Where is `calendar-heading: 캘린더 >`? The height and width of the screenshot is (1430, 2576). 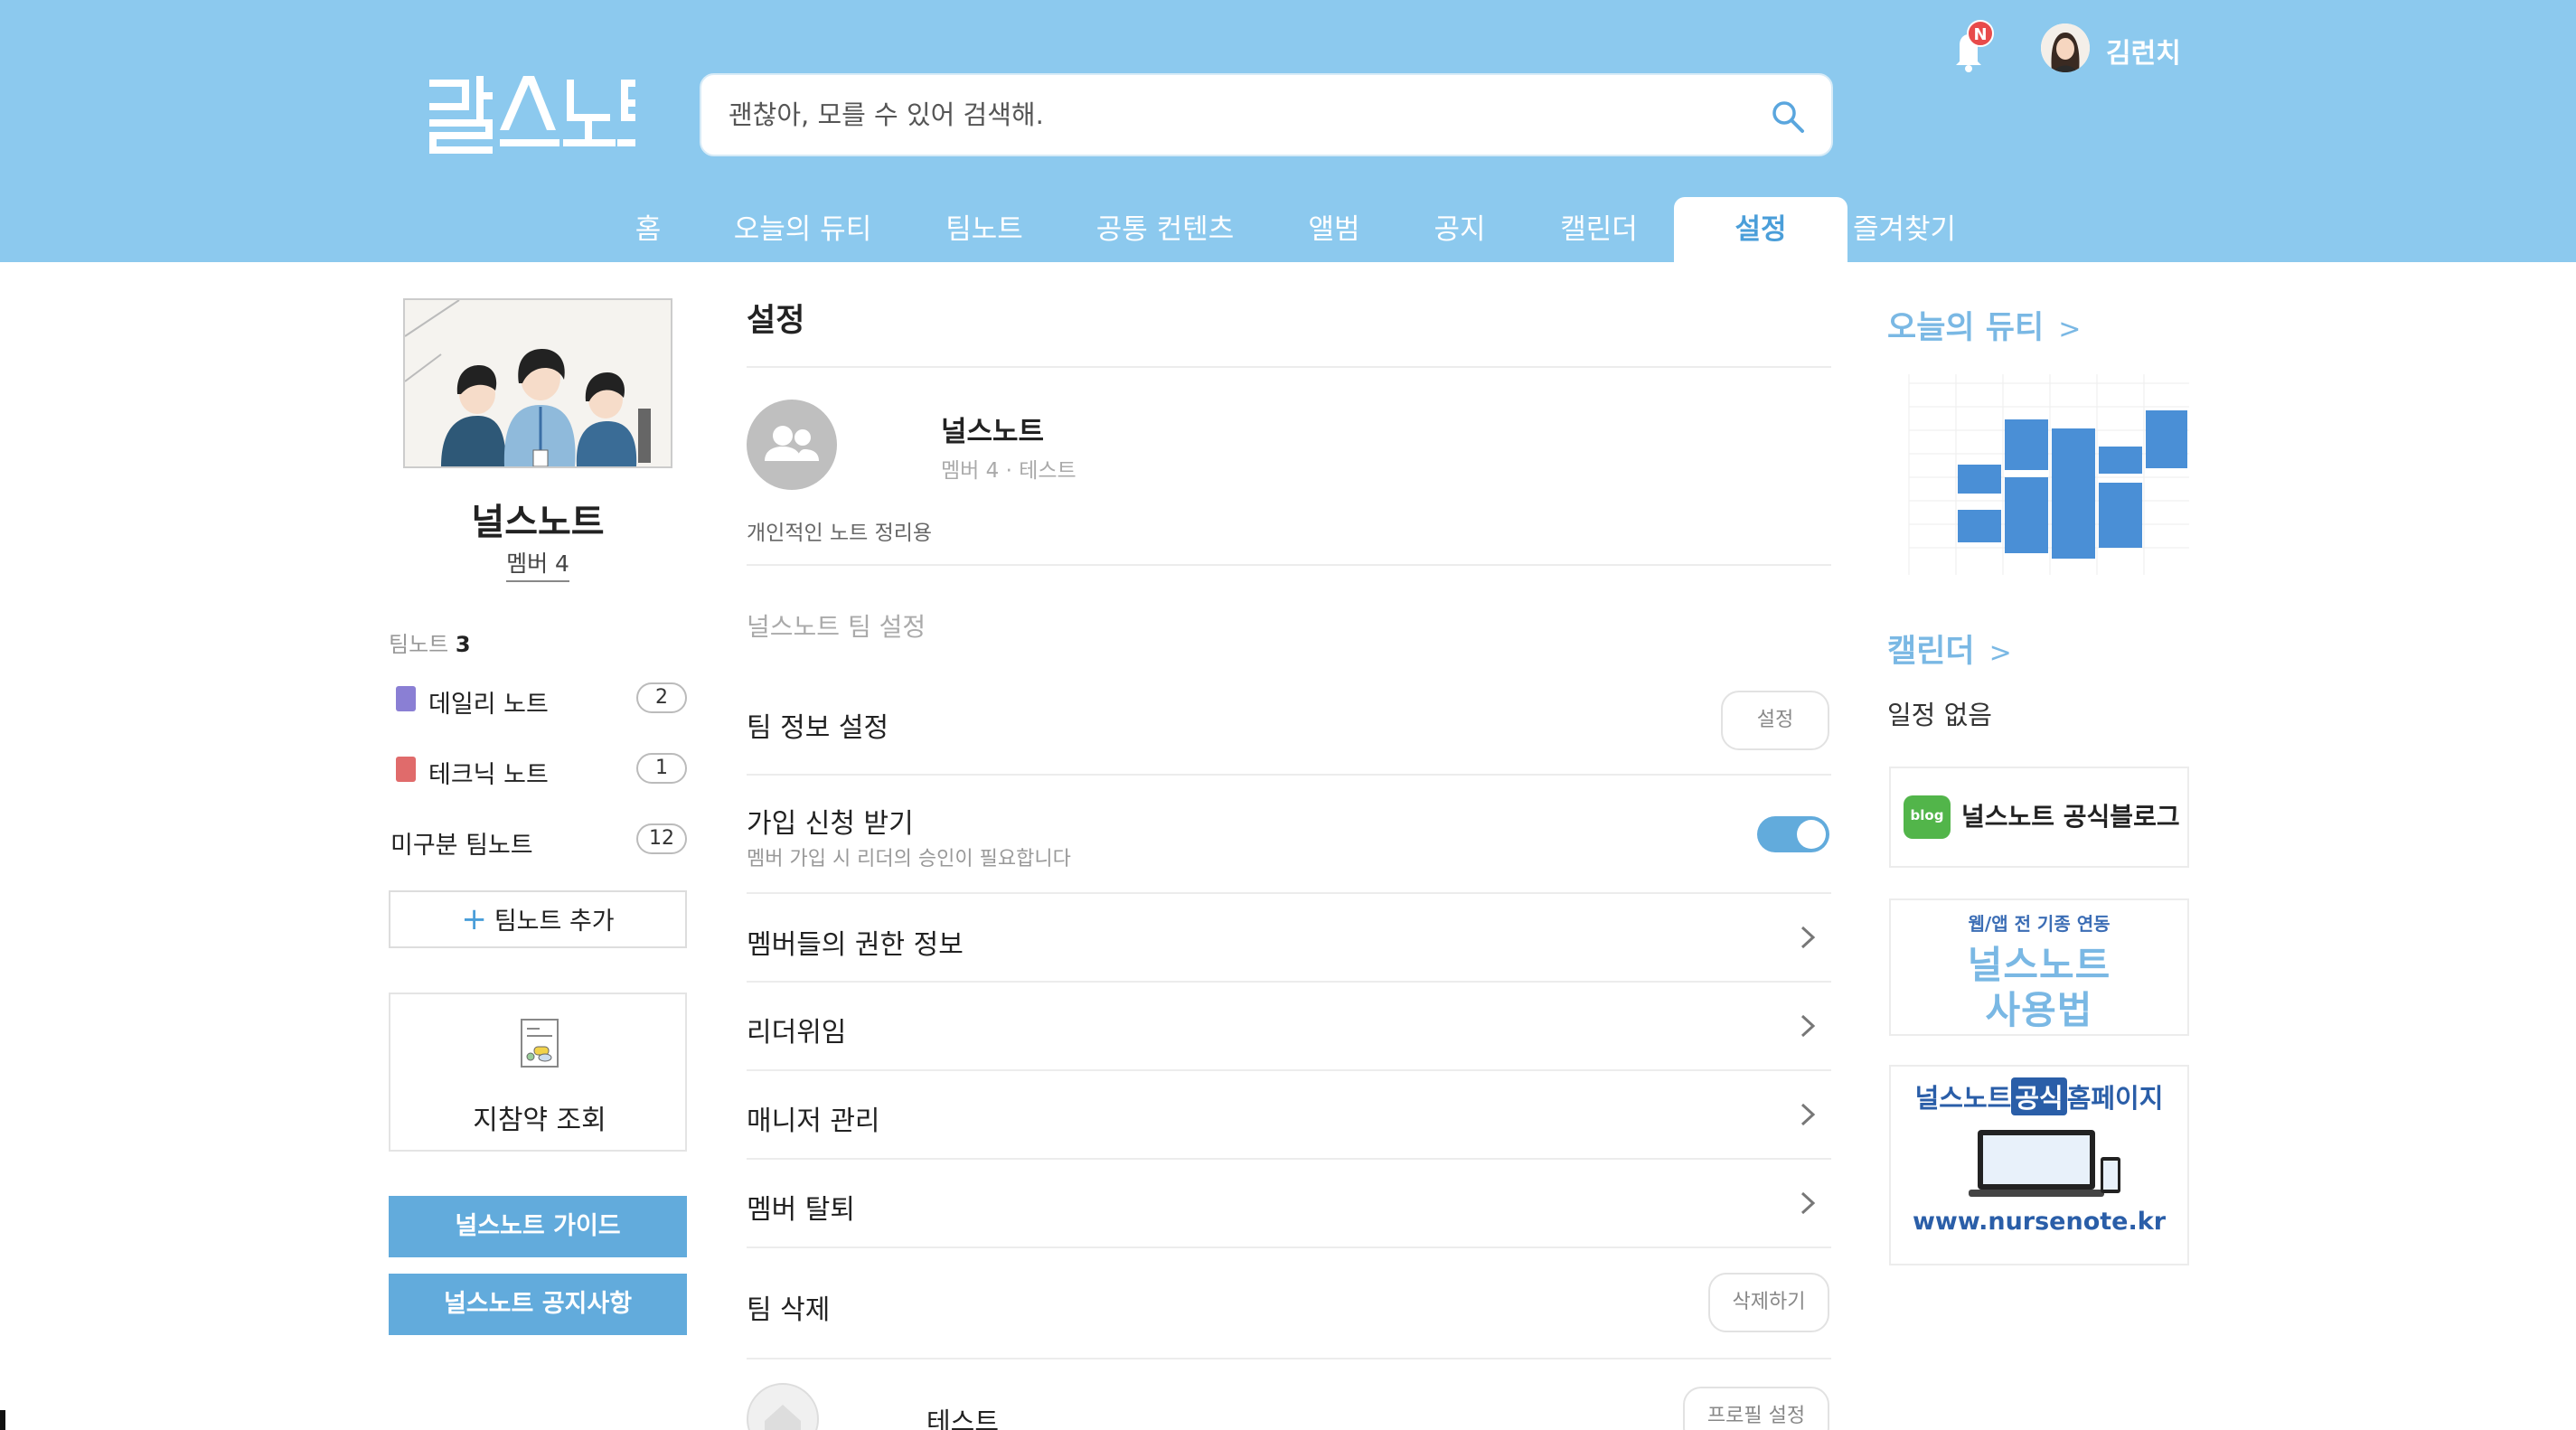
calendar-heading: 캘린더 > is located at coordinates (1950, 649).